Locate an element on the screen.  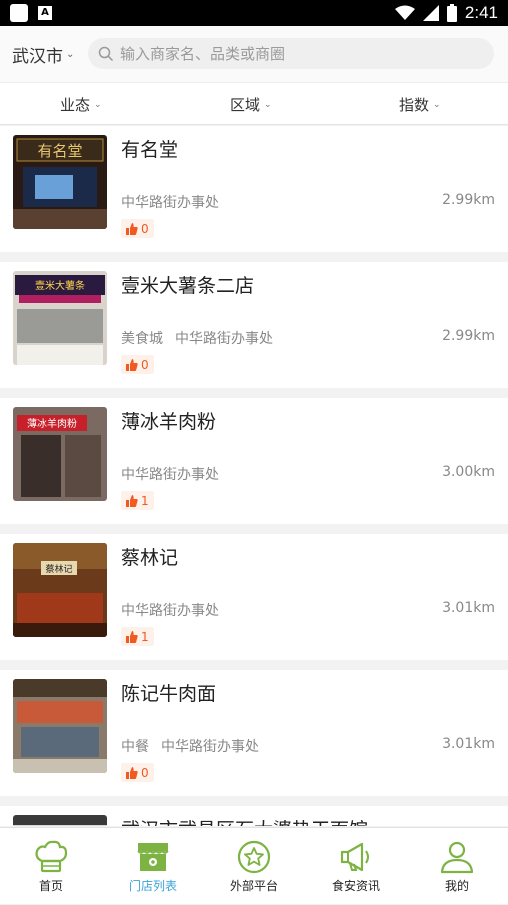
store-card: 蔡林记 蔡林记 中华路街办事处 3.01km 1 is located at coordinates (254, 597).